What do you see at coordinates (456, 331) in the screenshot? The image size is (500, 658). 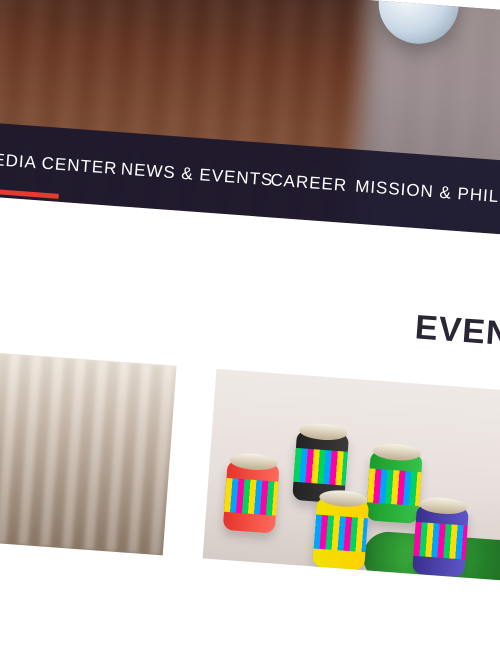 I see `section-title: EVEN` at bounding box center [456, 331].